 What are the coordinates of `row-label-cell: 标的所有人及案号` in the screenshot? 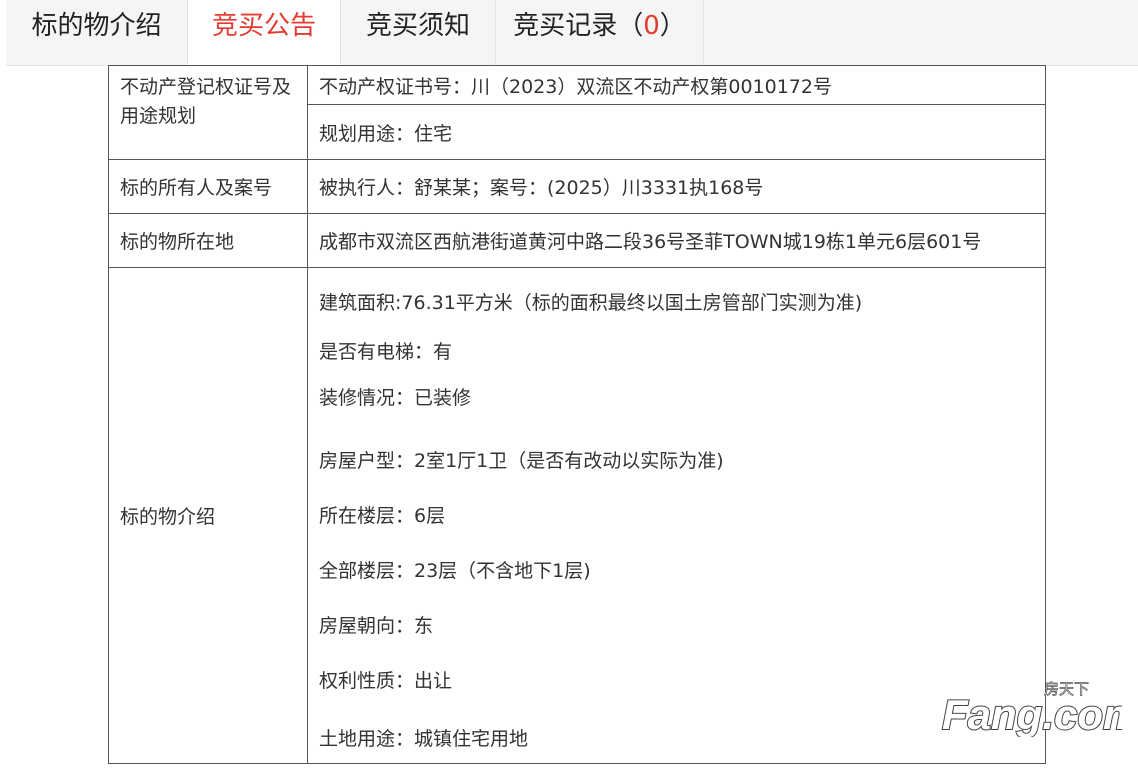 It's located at (208, 187).